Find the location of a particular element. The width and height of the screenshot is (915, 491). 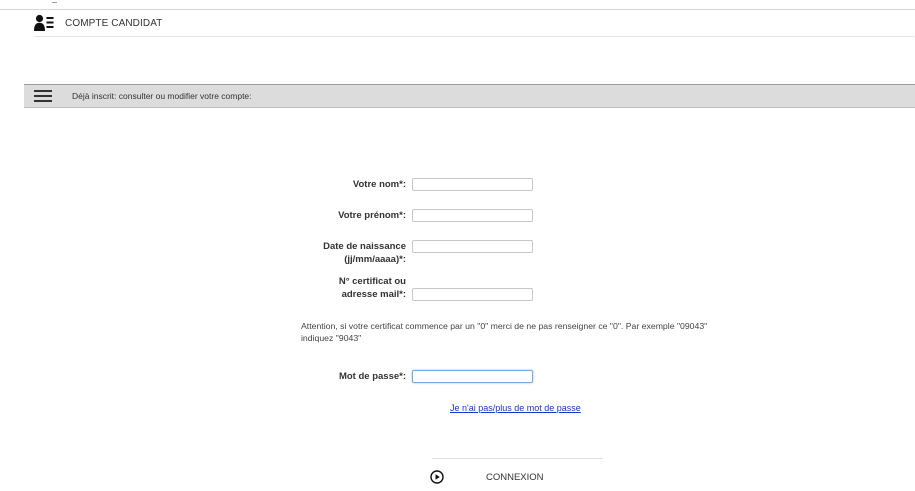

user-list-icon is located at coordinates (44, 22).